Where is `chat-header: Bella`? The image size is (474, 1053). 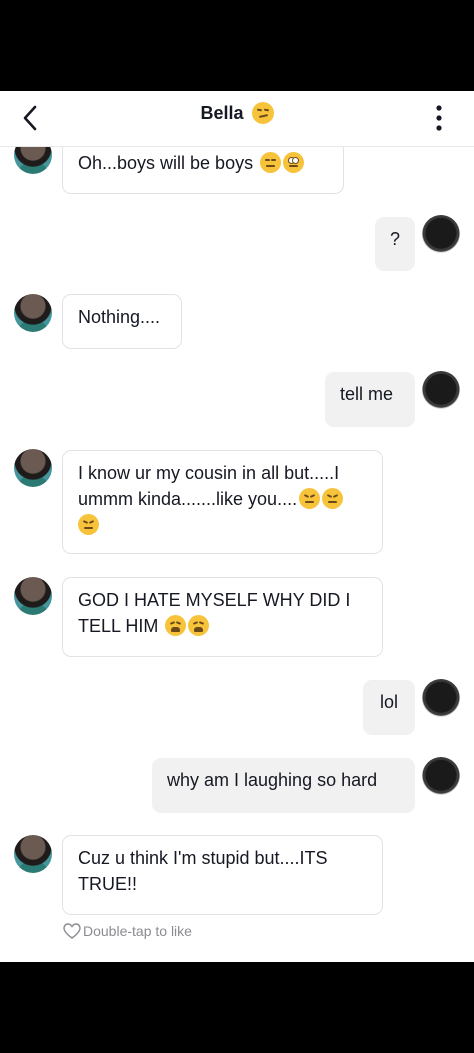
chat-header: Bella is located at coordinates (237, 119).